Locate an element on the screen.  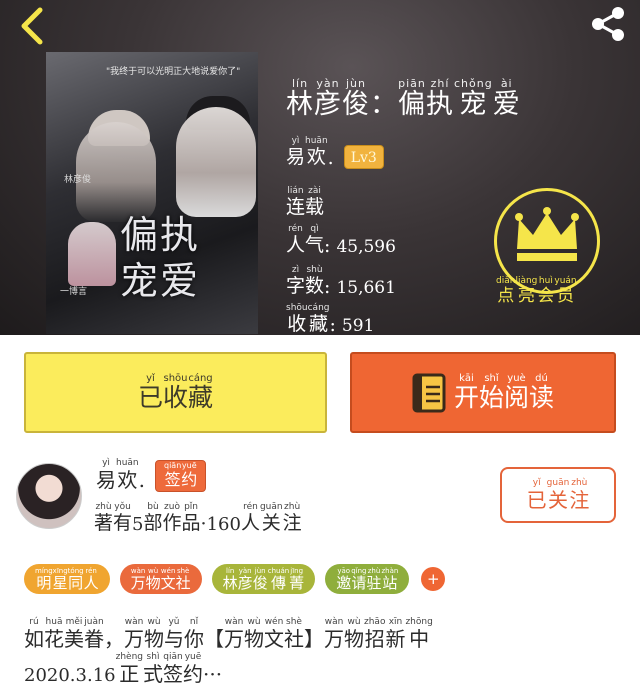
tag-char: qǐng 请 is located at coordinates (358, 579).